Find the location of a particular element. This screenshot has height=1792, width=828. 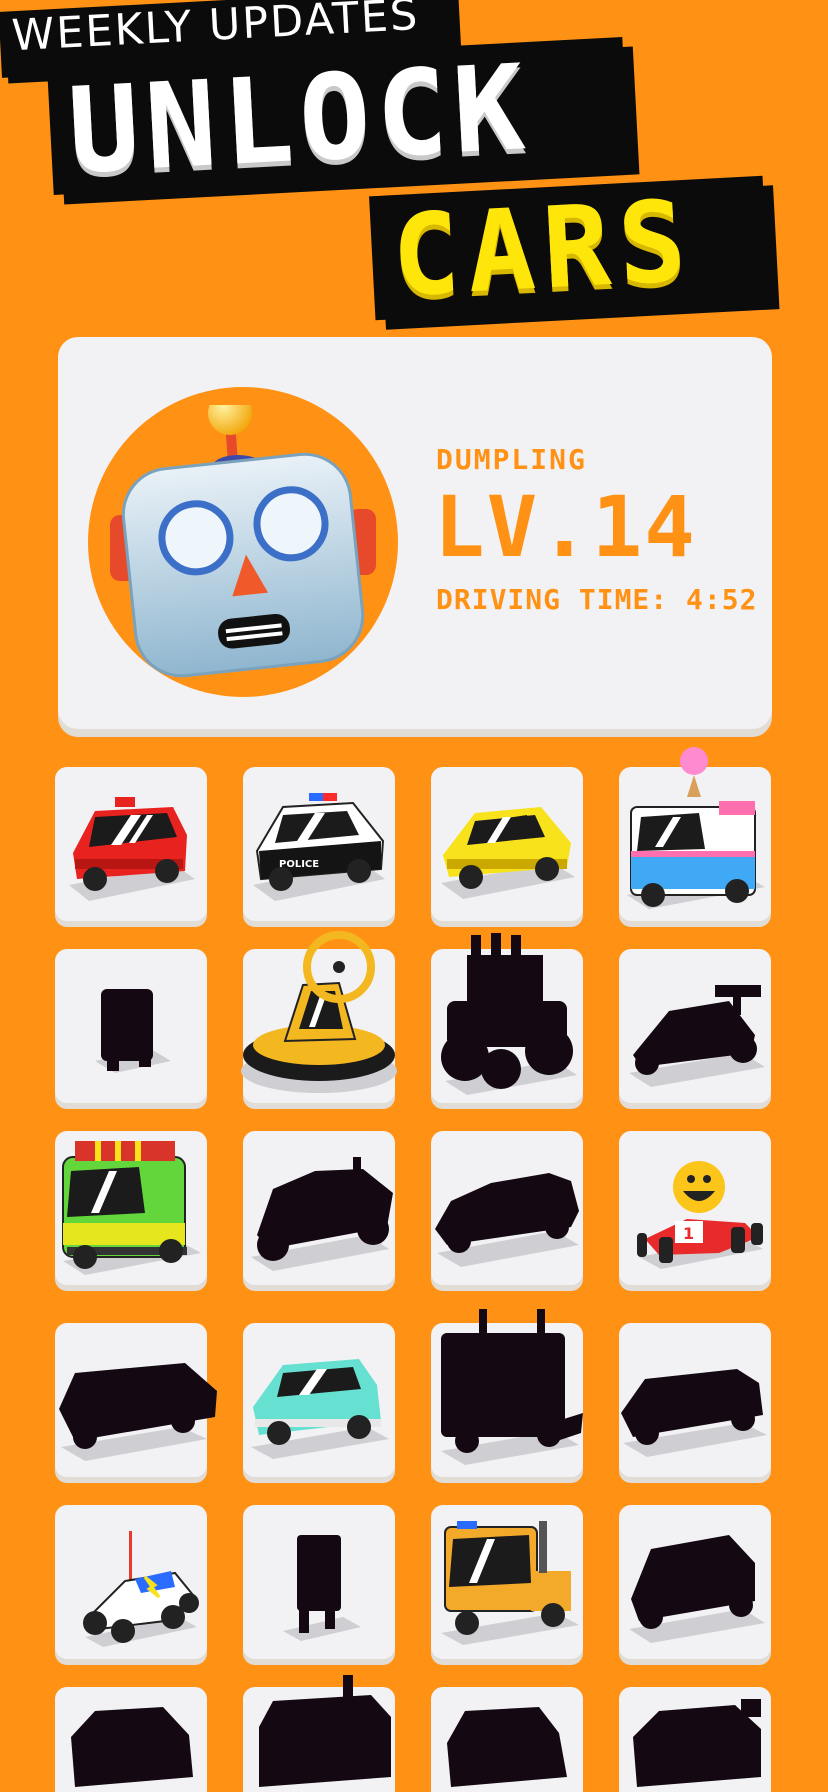

title-line-cars: CARS is located at coordinates (542, 249).